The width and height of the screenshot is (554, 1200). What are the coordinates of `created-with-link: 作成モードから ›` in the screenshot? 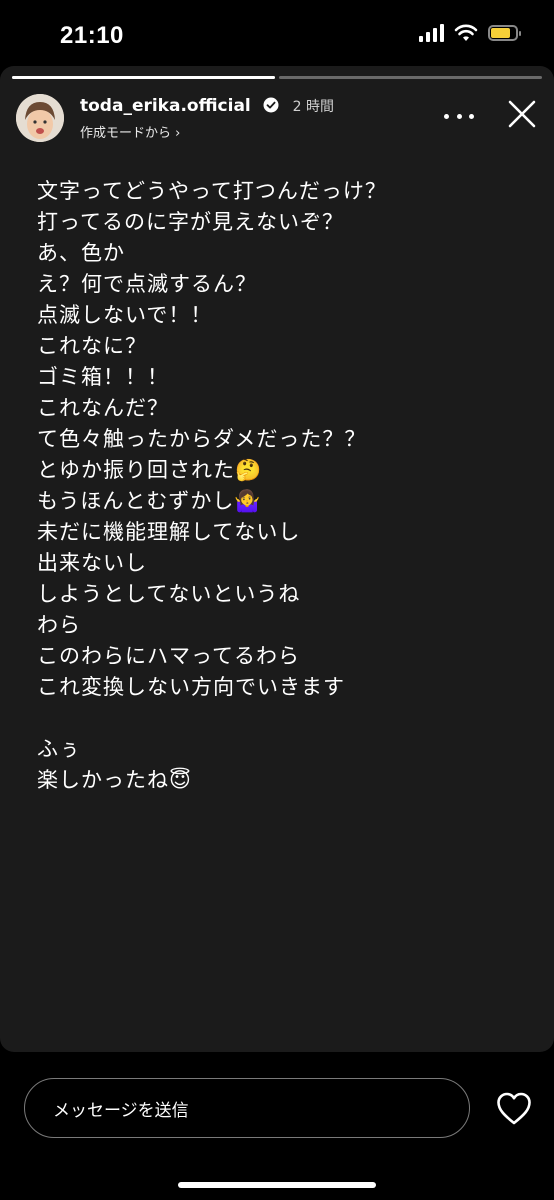 It's located at (130, 131).